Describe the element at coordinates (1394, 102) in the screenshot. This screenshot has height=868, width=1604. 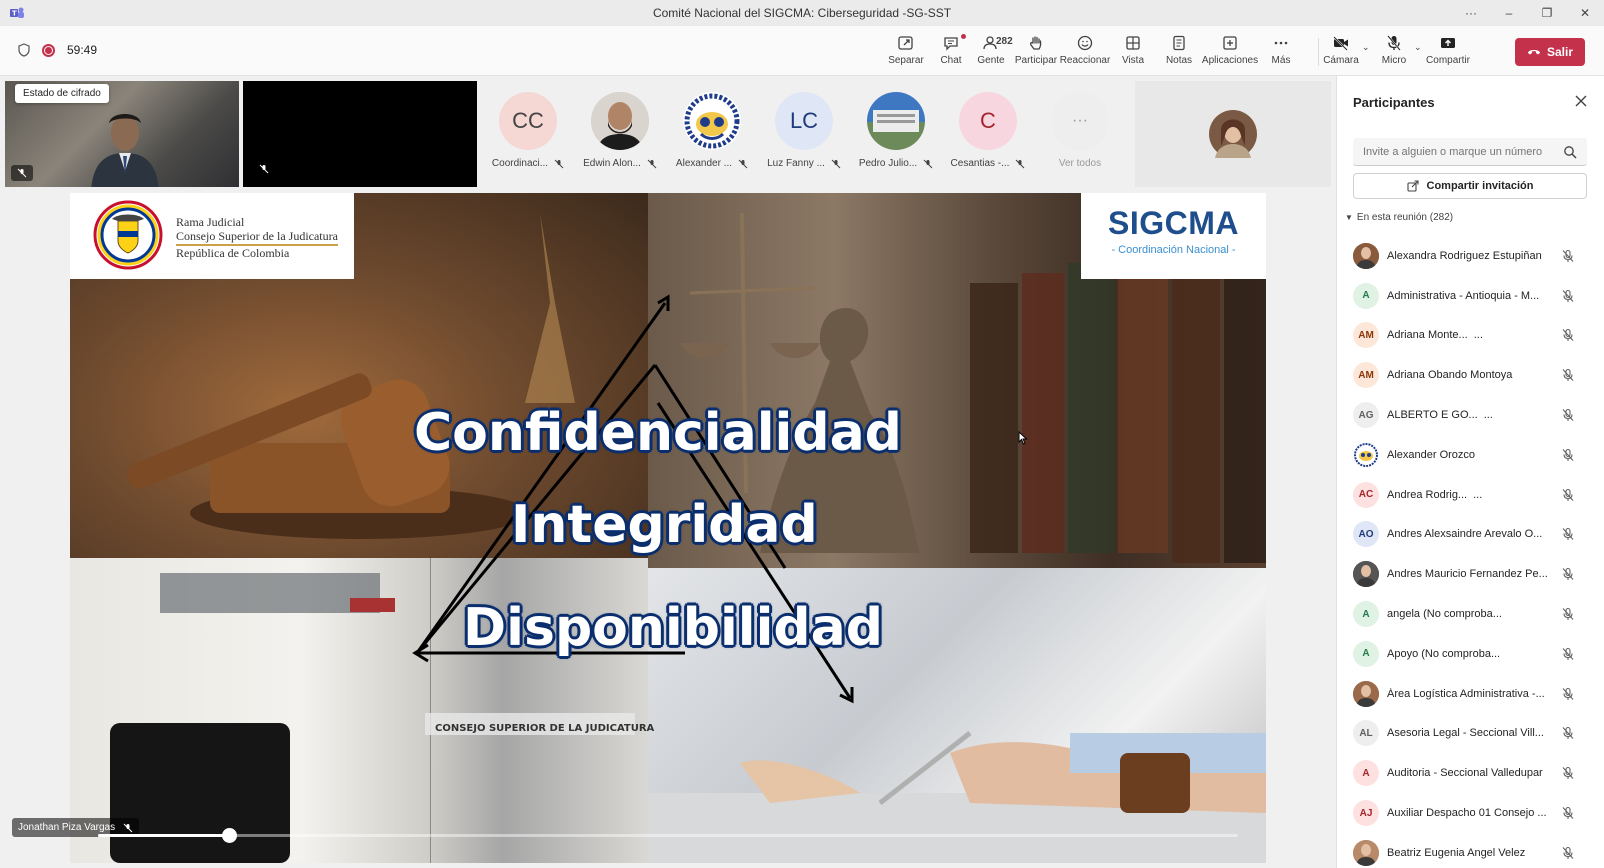
I see `panel-title: Participantes` at that location.